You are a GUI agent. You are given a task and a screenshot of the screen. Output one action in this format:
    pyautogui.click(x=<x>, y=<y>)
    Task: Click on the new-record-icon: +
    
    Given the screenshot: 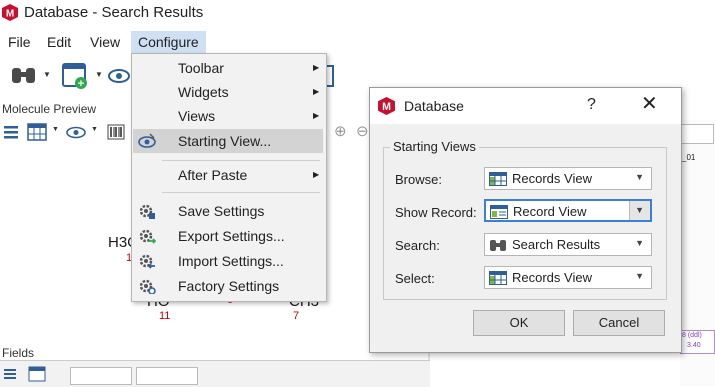 What is the action you would take?
    pyautogui.click(x=77, y=76)
    